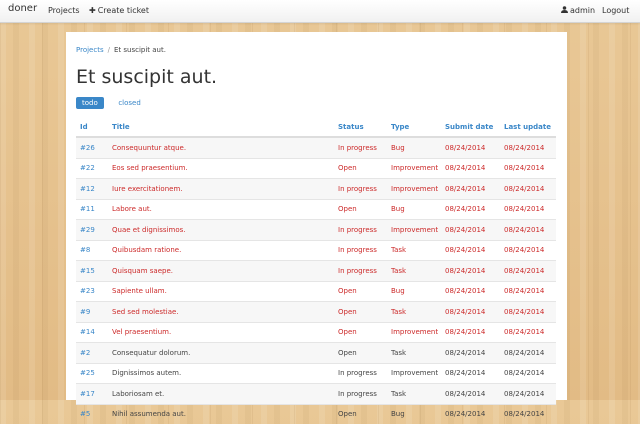  What do you see at coordinates (64, 10) in the screenshot?
I see `nav-projects-link: Projects` at bounding box center [64, 10].